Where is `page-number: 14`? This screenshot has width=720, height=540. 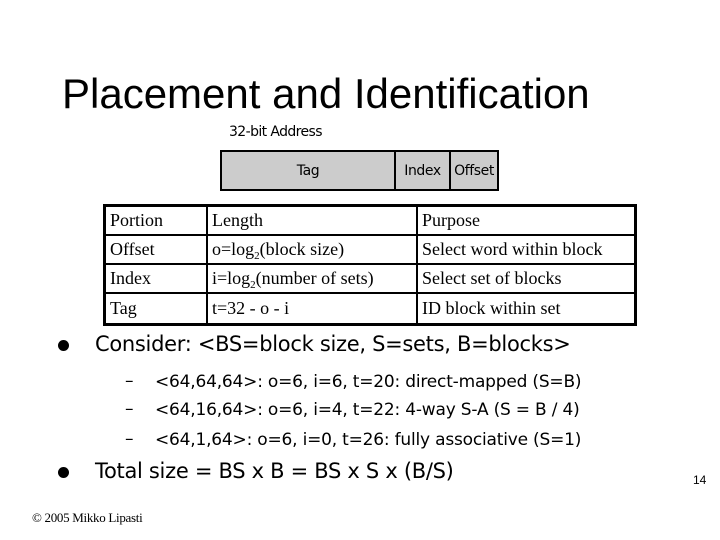 page-number: 14 is located at coordinates (700, 480).